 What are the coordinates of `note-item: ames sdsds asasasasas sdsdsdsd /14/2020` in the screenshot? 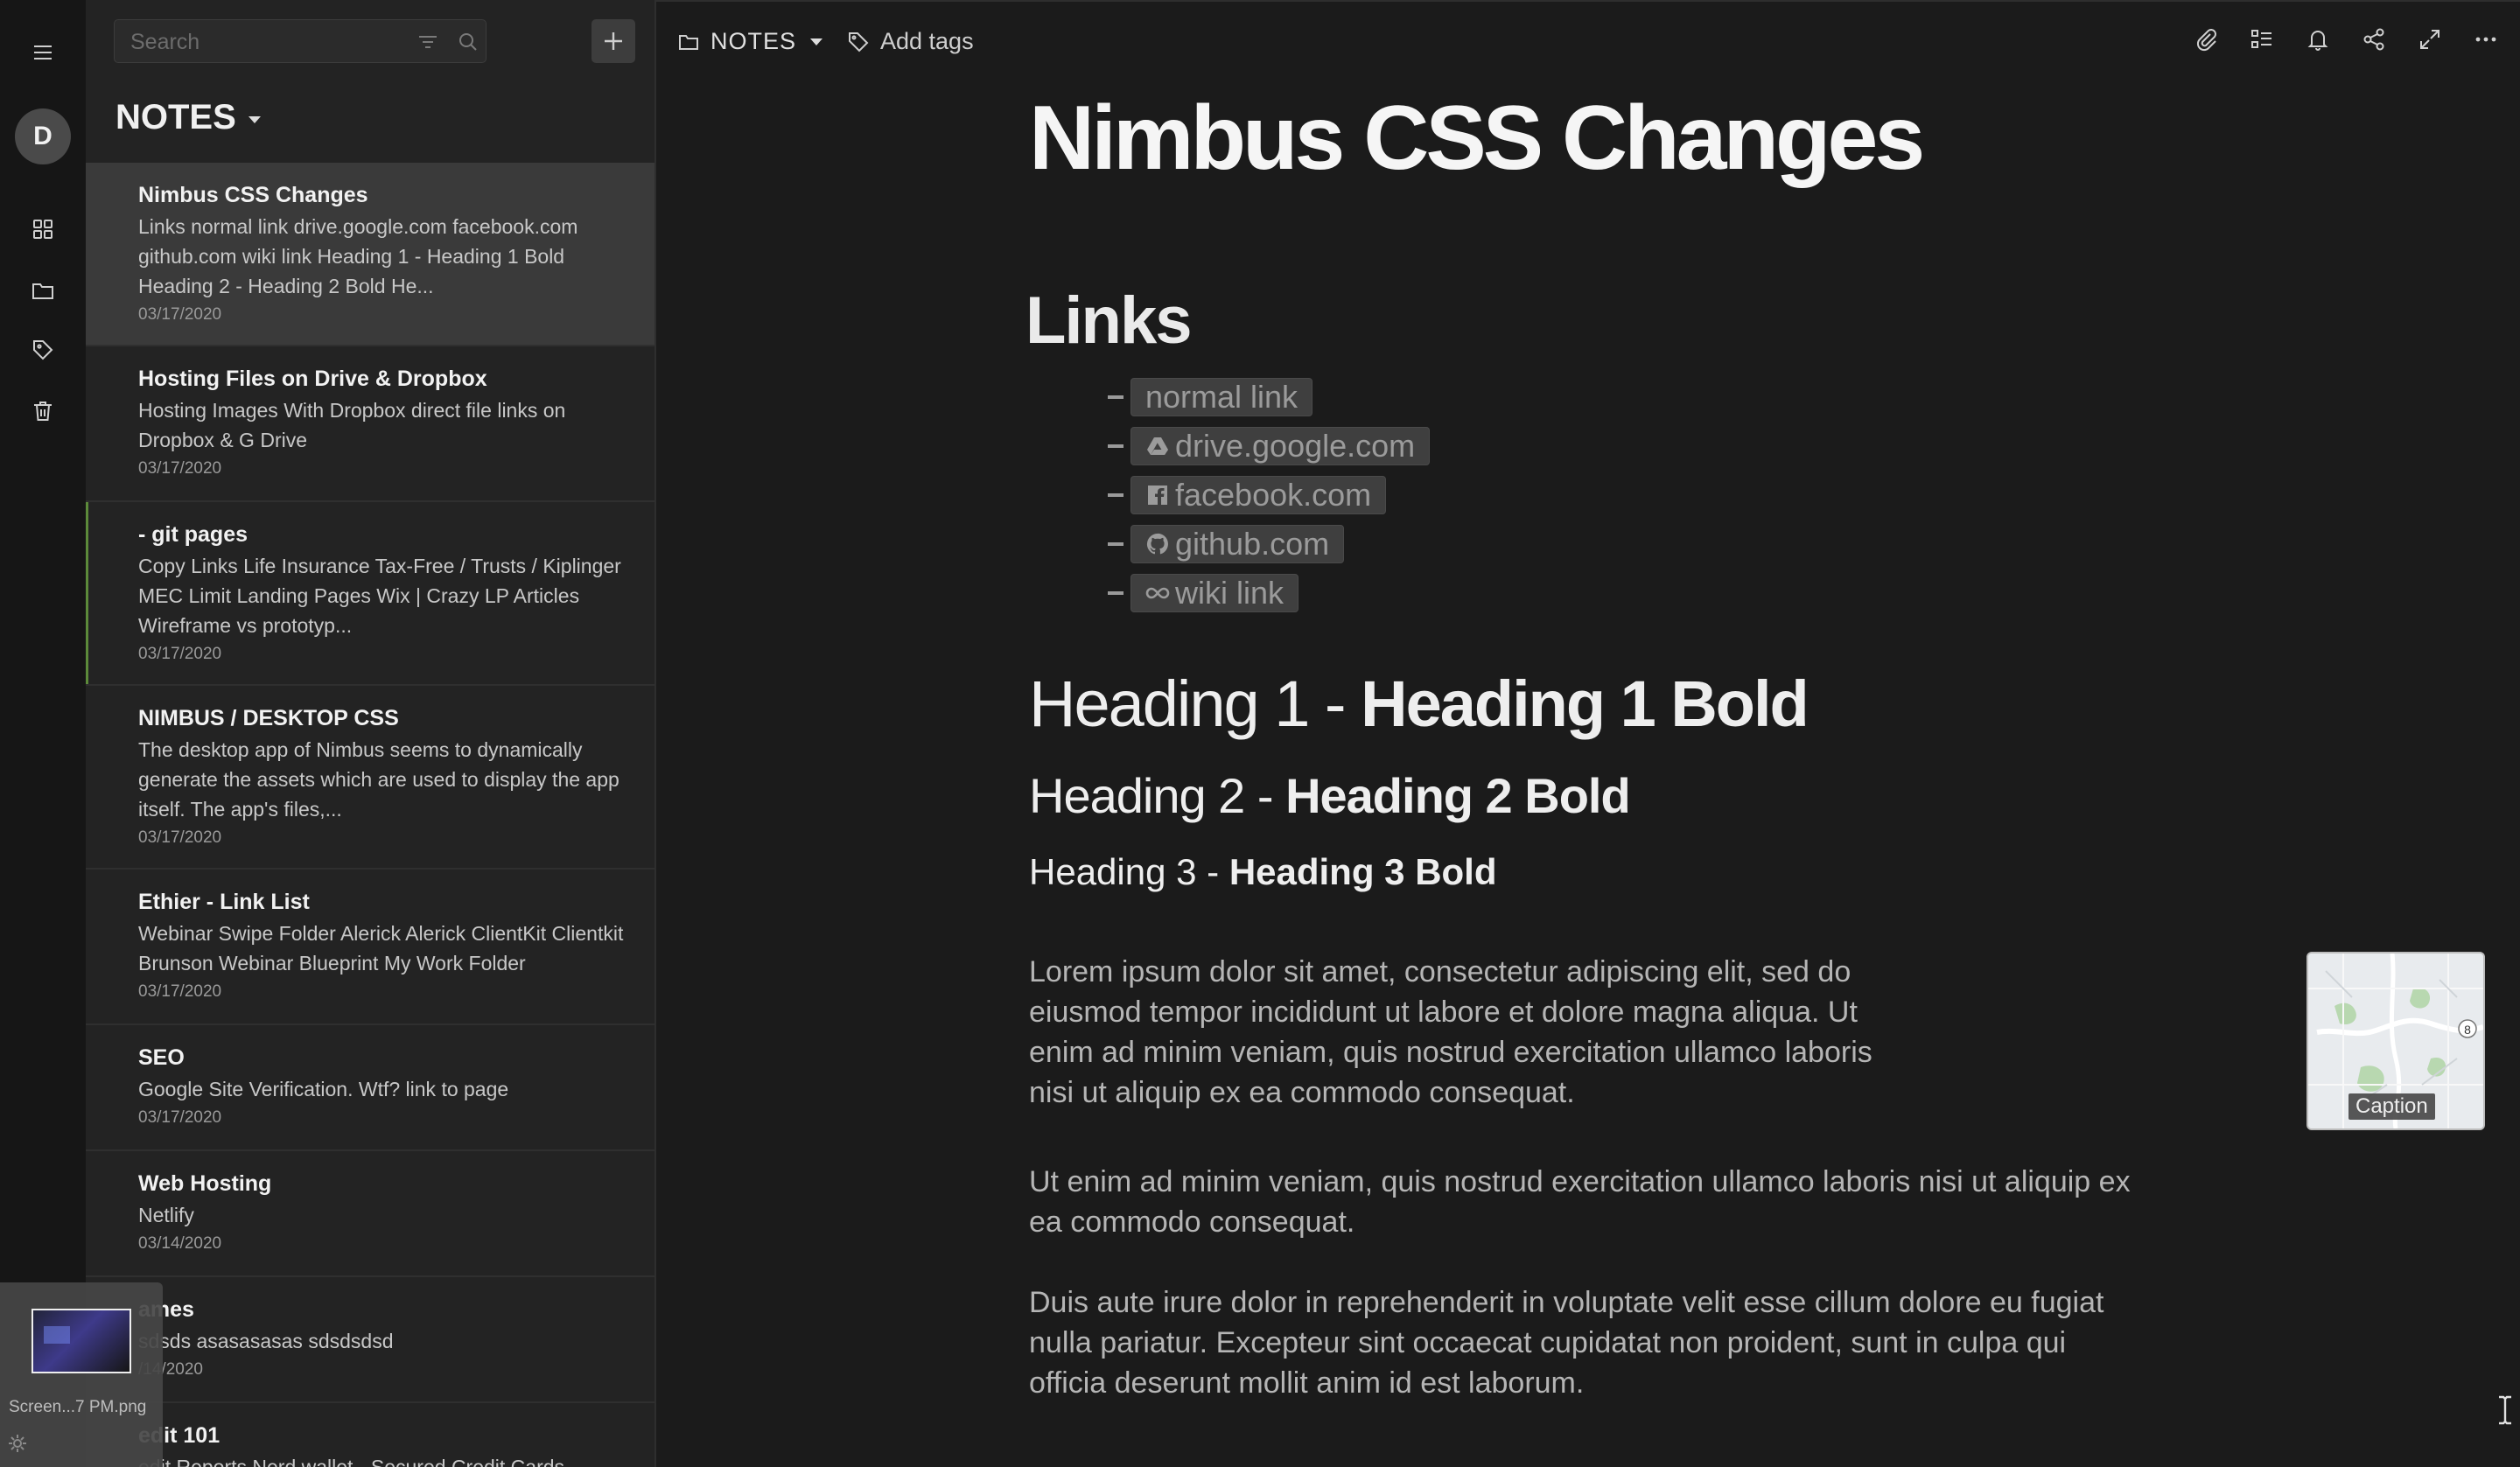 It's located at (370, 1340).